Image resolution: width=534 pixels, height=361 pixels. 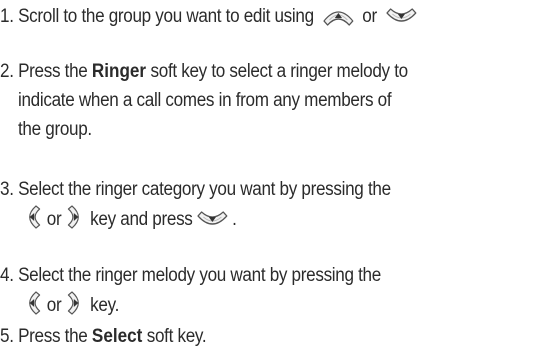 What do you see at coordinates (55, 129) in the screenshot?
I see `step-2-line-3: the group.` at bounding box center [55, 129].